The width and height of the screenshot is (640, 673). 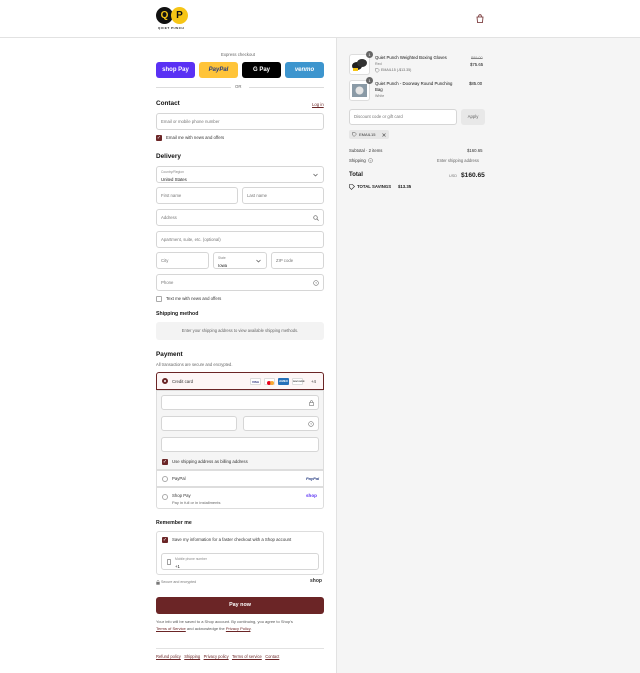 I want to click on first-name-field: First name, so click(x=197, y=195).